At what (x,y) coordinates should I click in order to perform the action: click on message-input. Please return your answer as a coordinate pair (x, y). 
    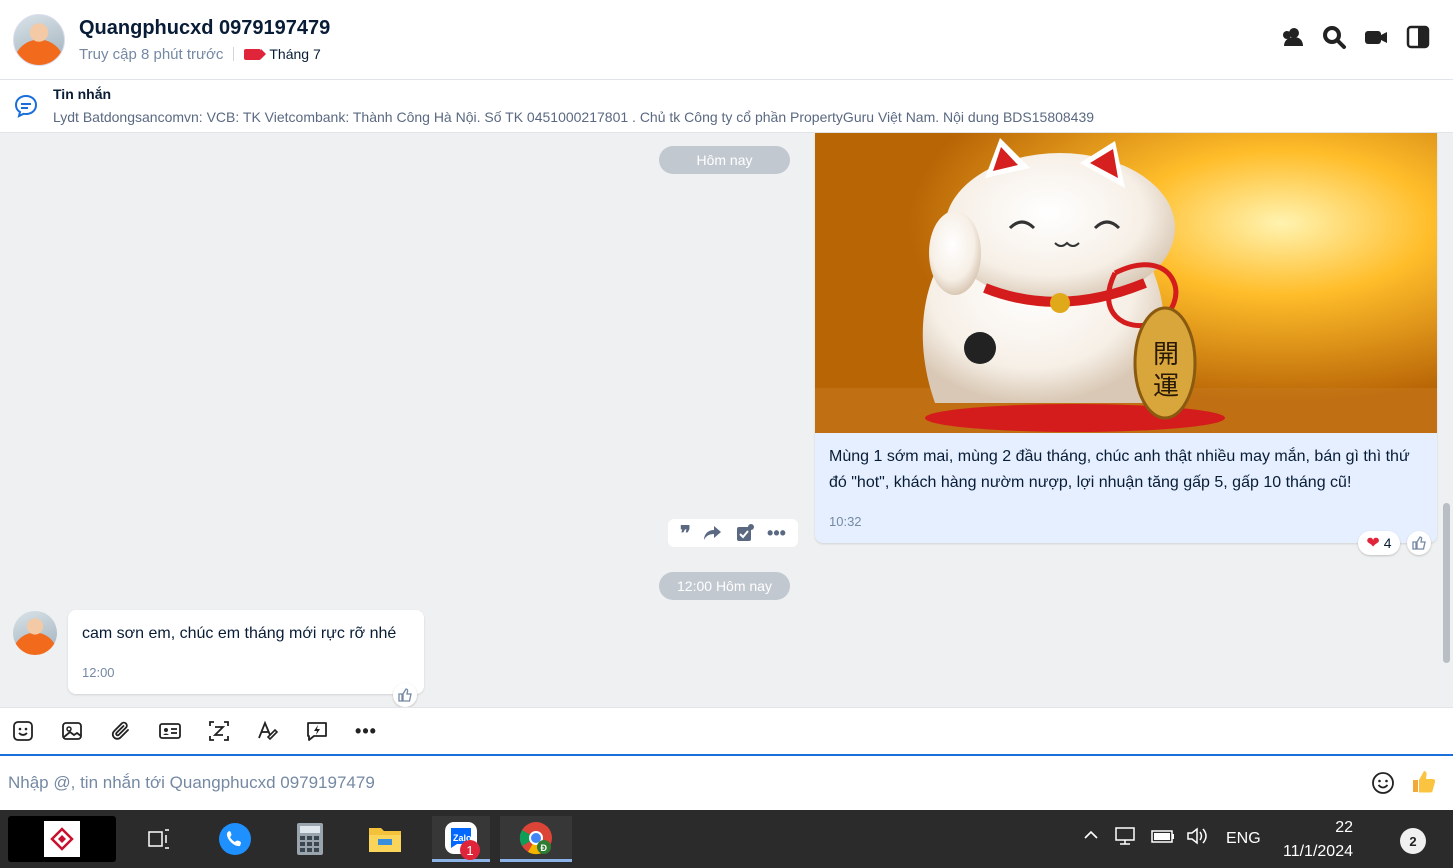
    Looking at the image, I should click on (658, 783).